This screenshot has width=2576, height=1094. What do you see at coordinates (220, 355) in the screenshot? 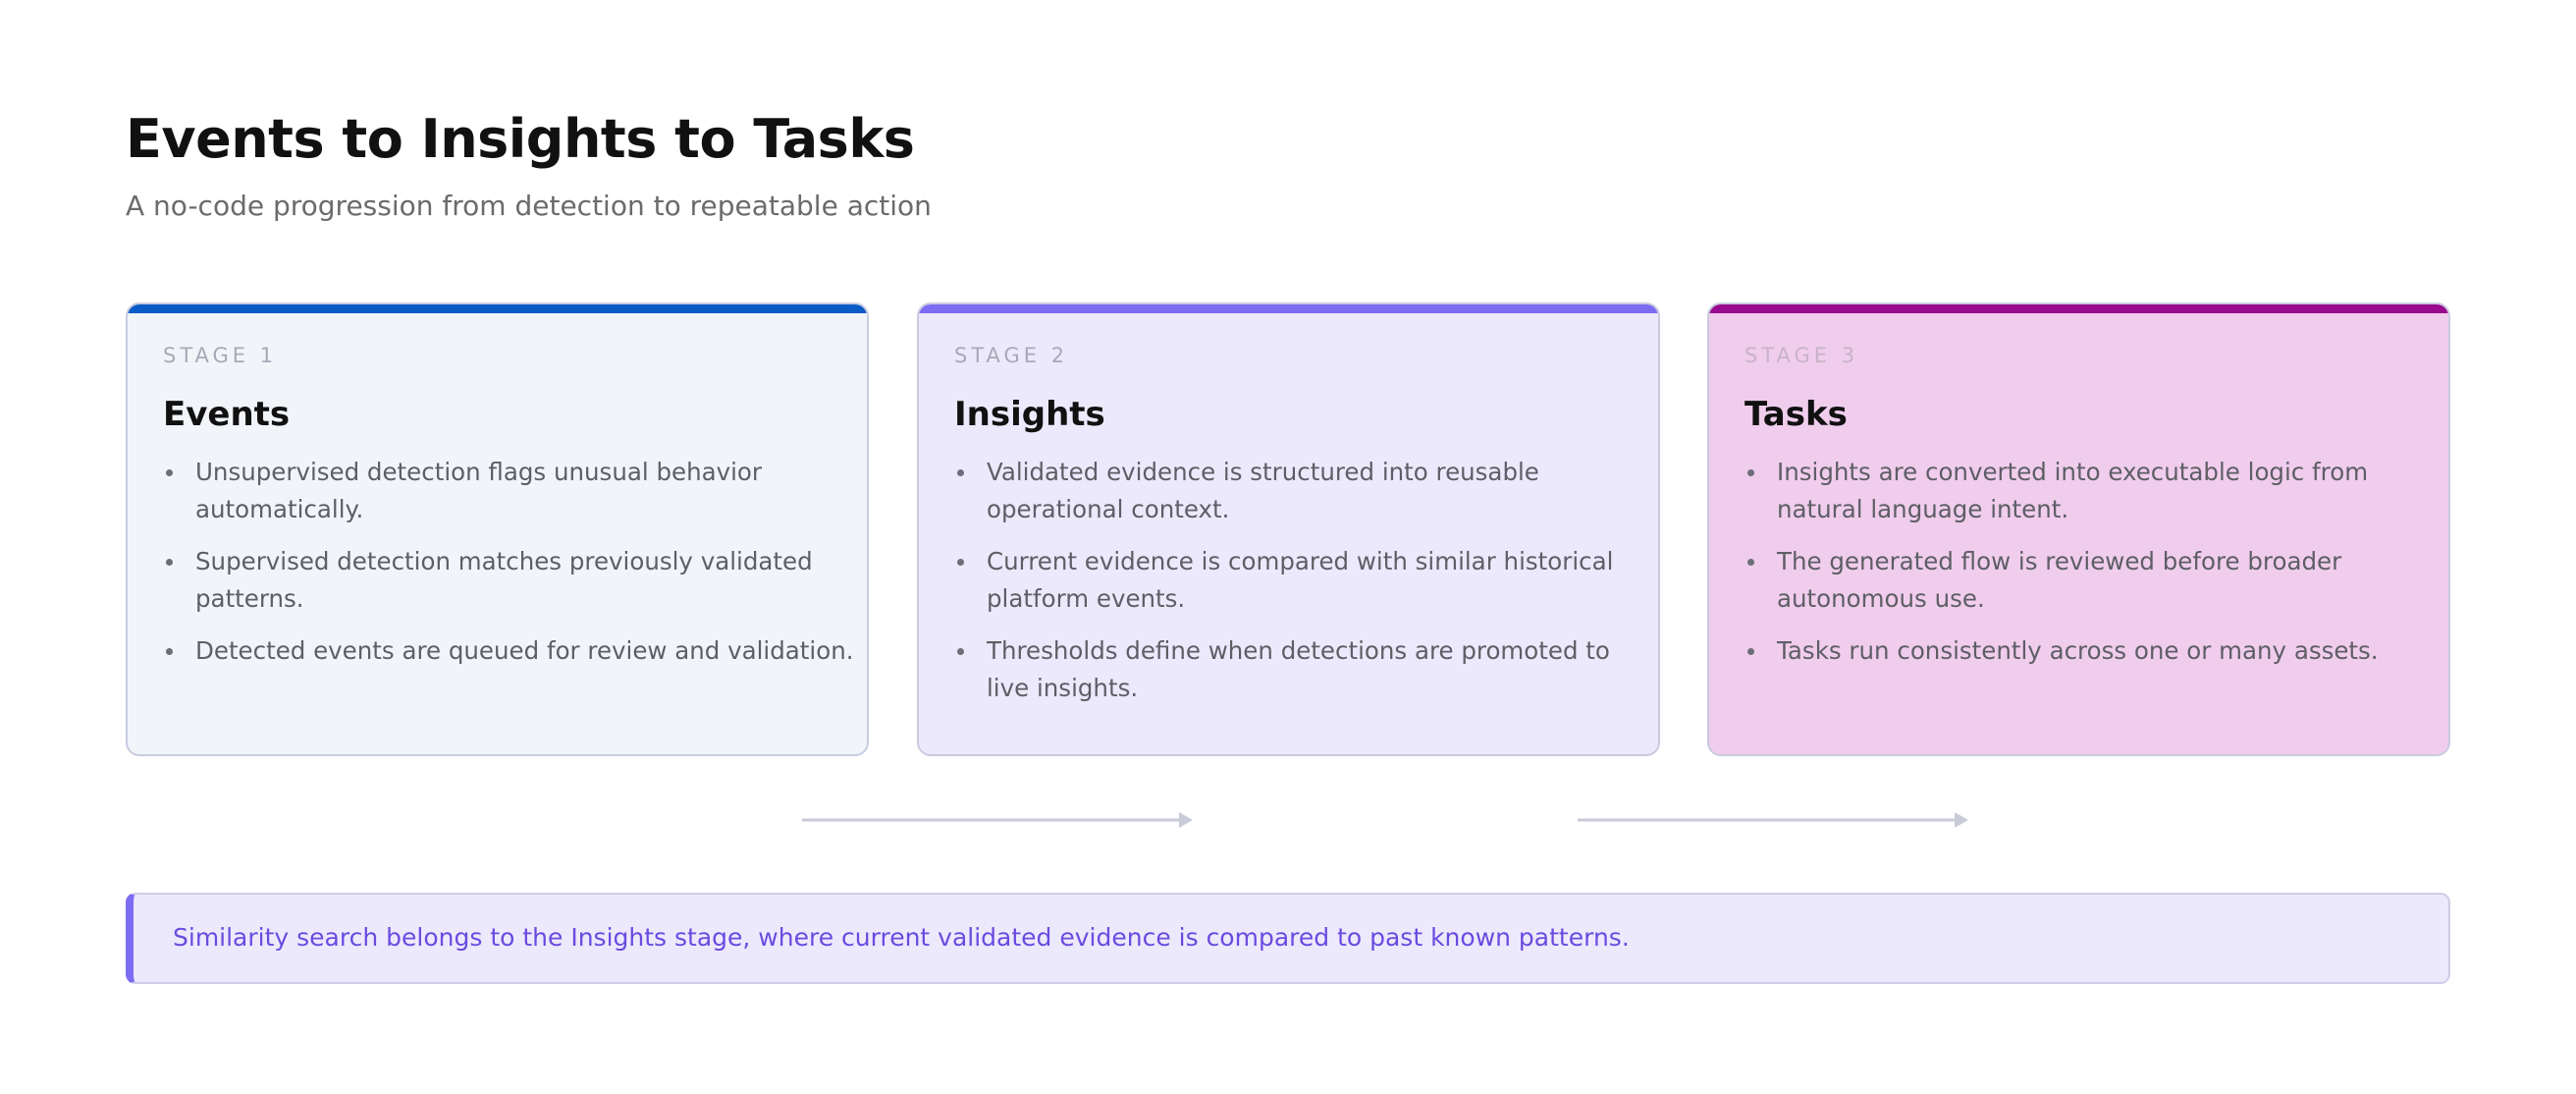
I see `stage-label: STAGE 1` at bounding box center [220, 355].